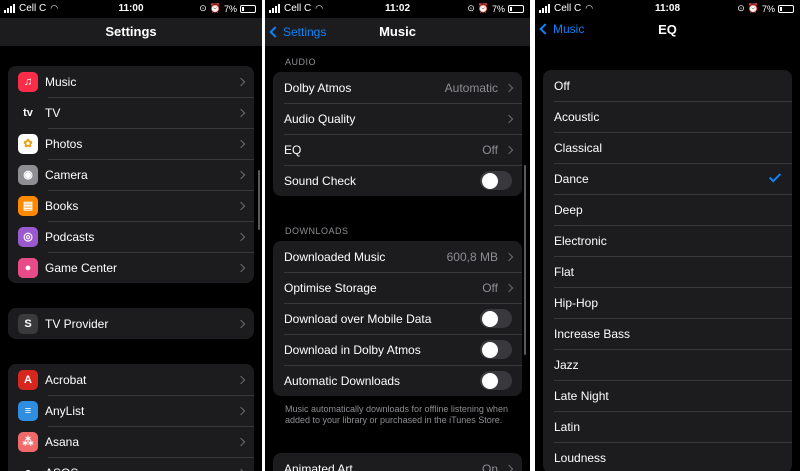 Image resolution: width=800 pixels, height=471 pixels. What do you see at coordinates (496, 318) in the screenshot?
I see `download-over-mobile-data-toggle` at bounding box center [496, 318].